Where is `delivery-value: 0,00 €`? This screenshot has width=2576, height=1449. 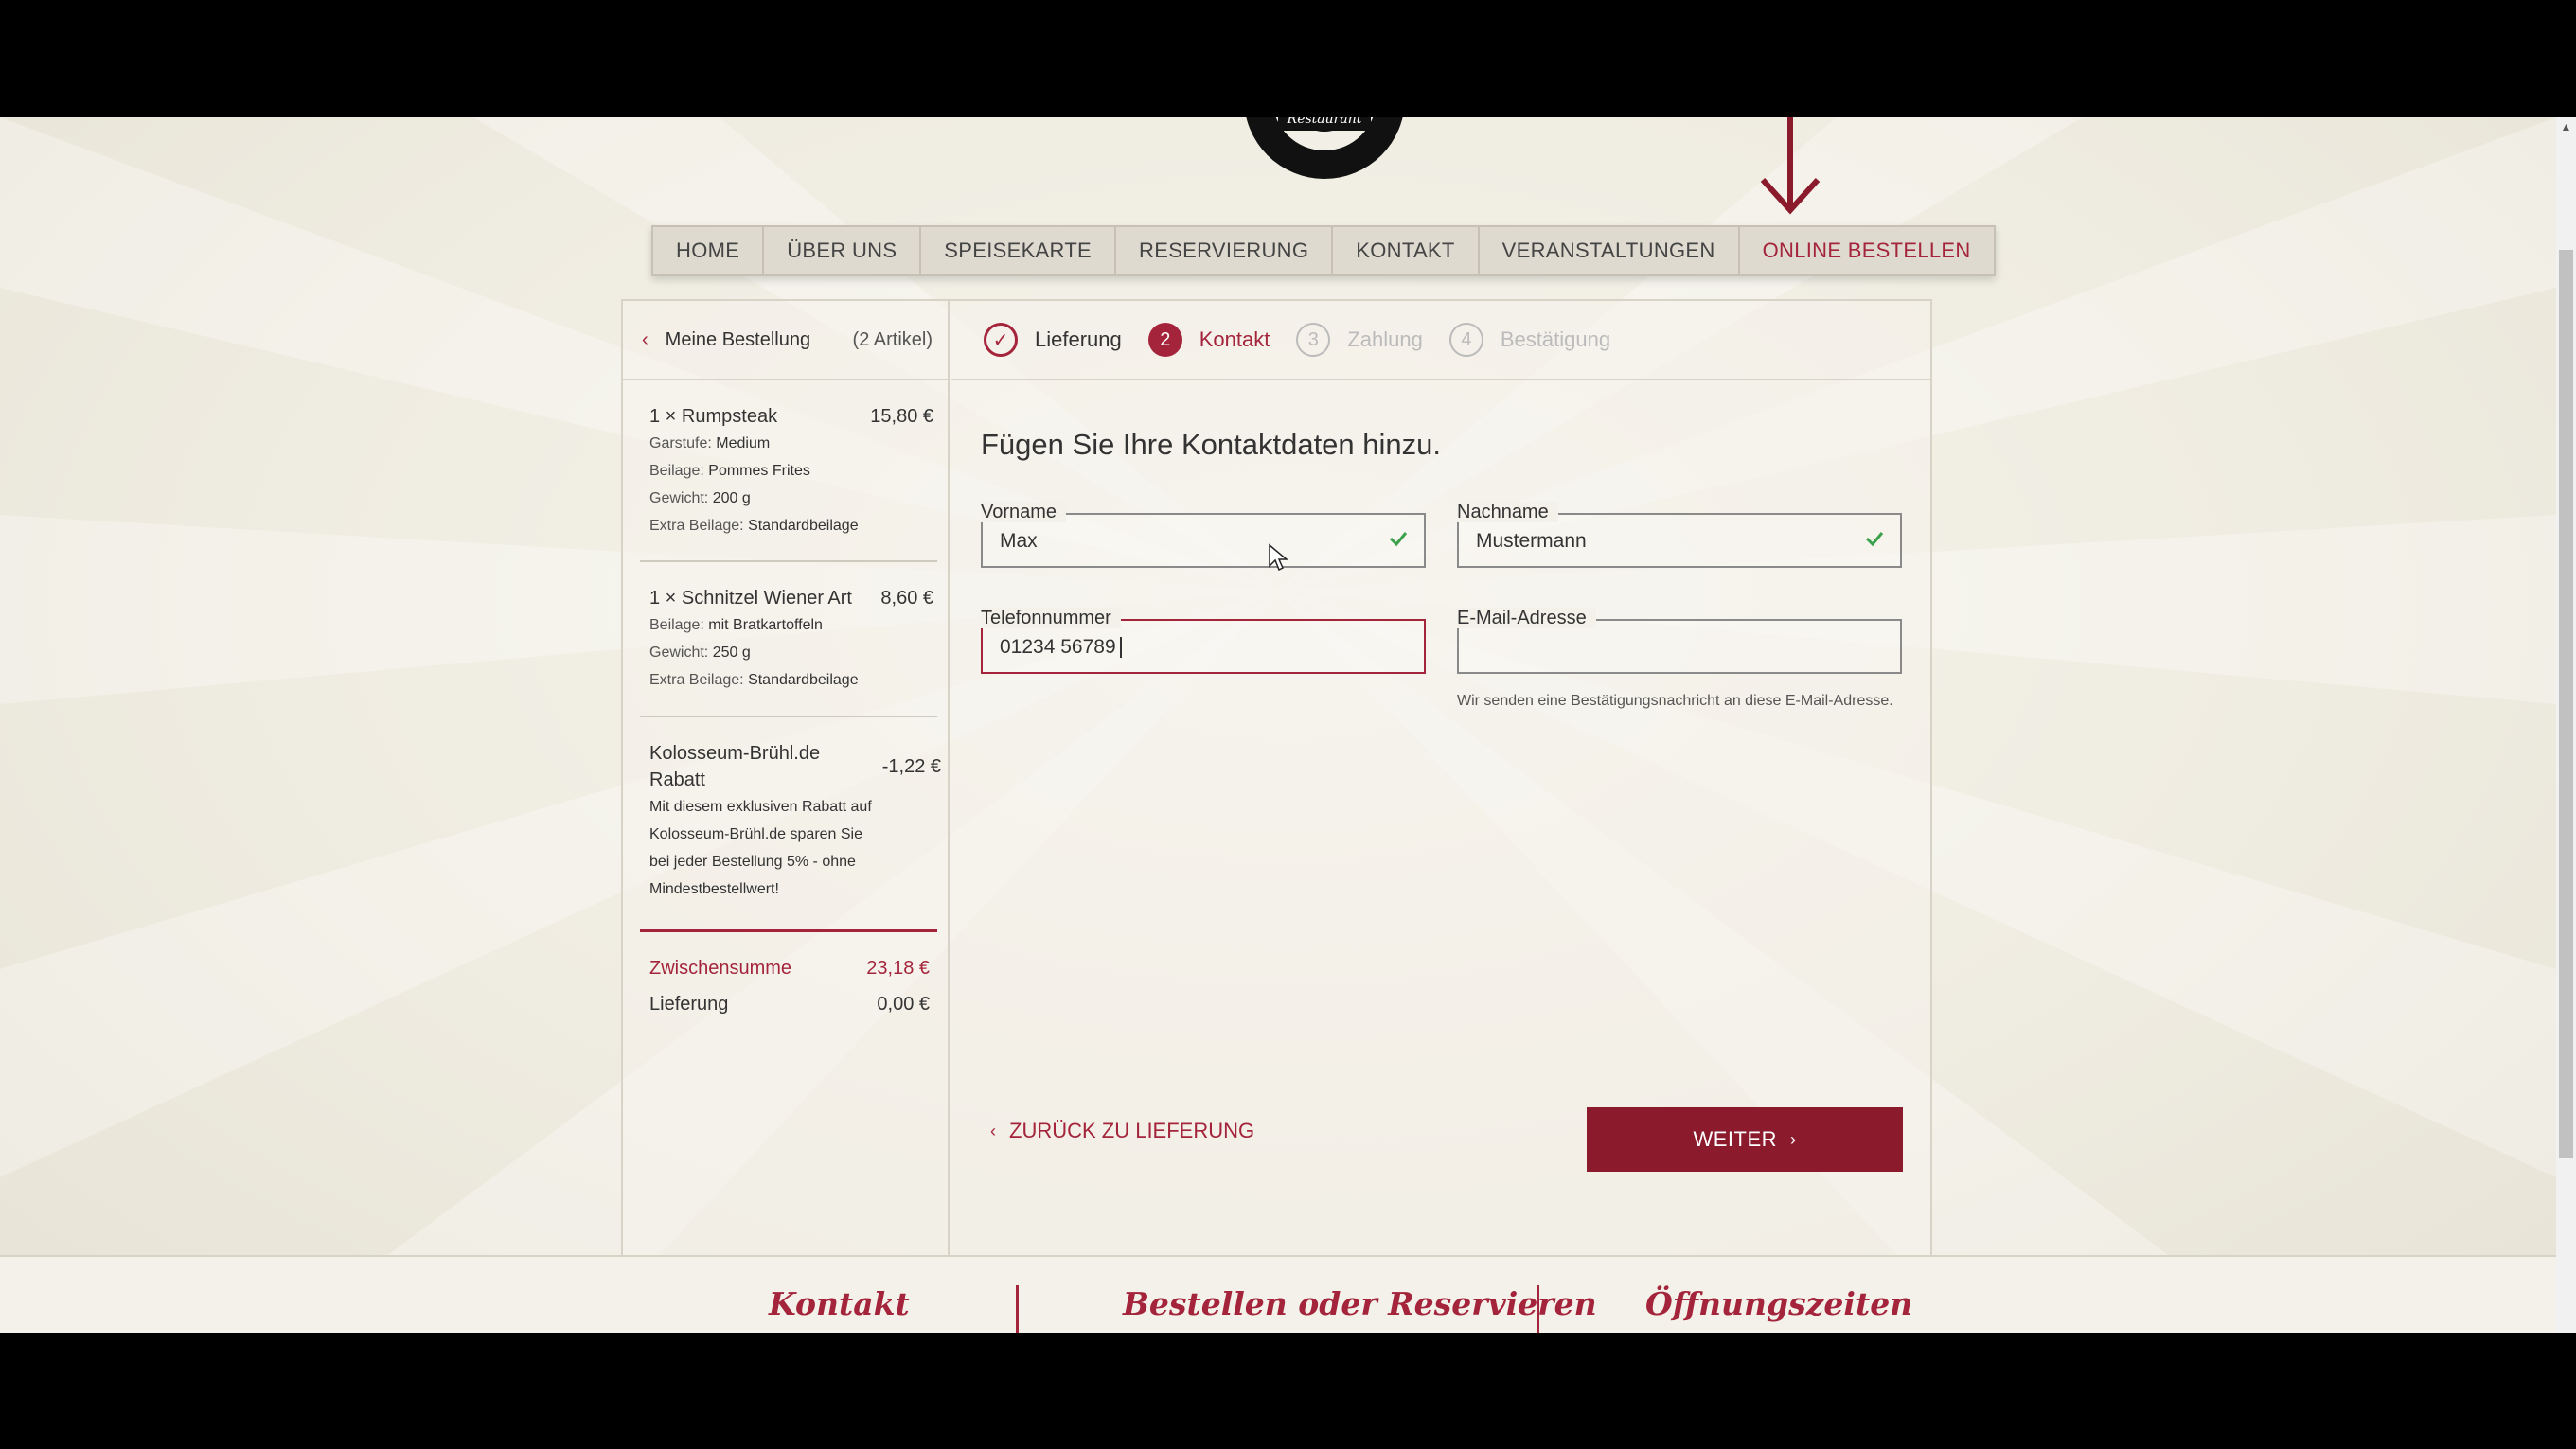 delivery-value: 0,00 € is located at coordinates (903, 1004).